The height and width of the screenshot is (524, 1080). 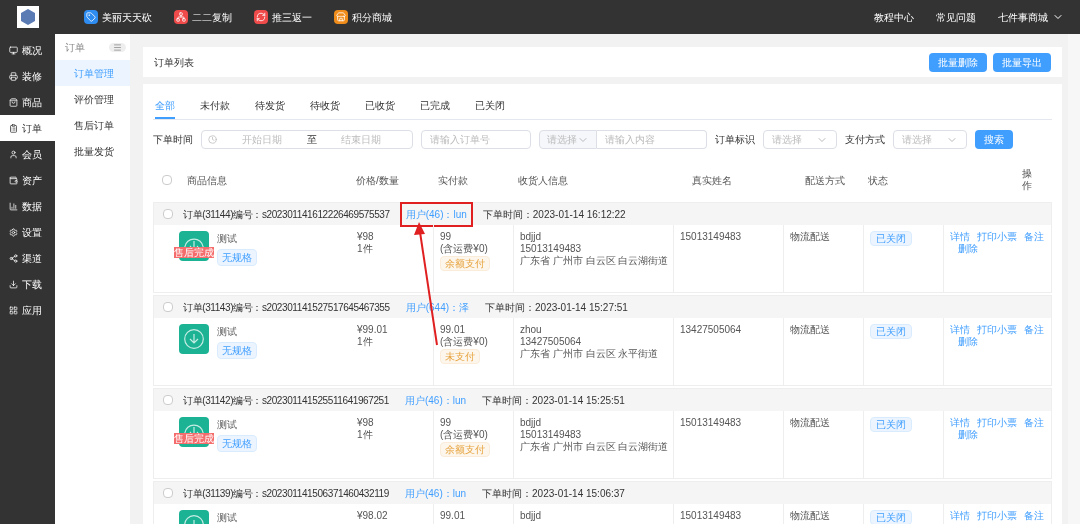 What do you see at coordinates (92, 125) in the screenshot?
I see `submenu-item: 售后订单` at bounding box center [92, 125].